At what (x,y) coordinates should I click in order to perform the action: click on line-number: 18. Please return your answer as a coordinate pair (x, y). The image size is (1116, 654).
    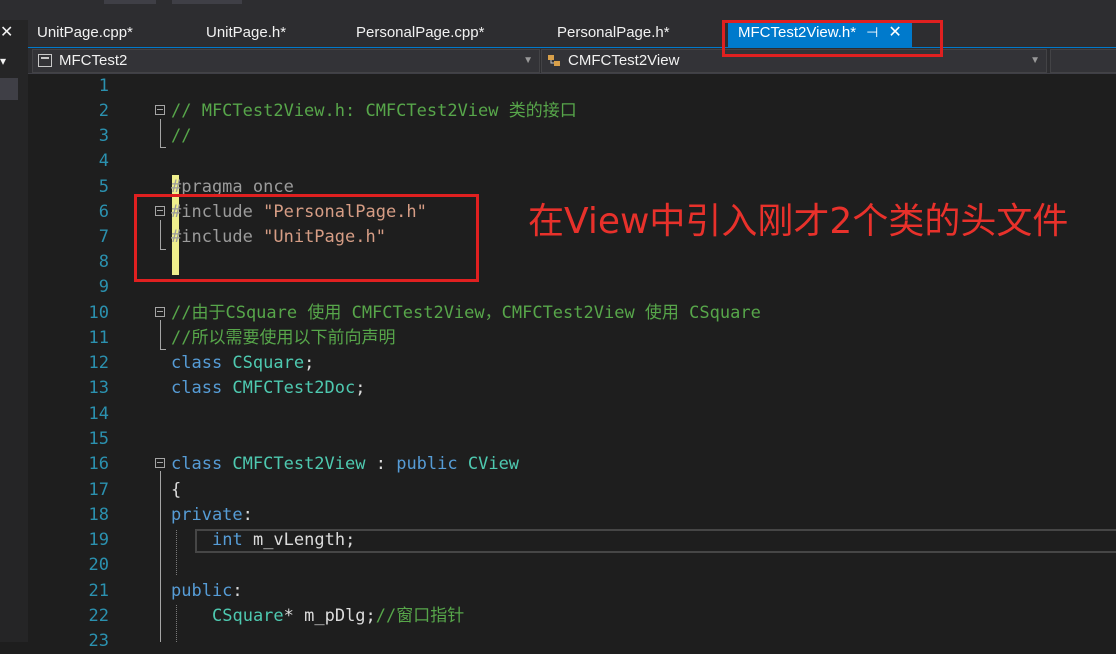
    Looking at the image, I should click on (98, 515).